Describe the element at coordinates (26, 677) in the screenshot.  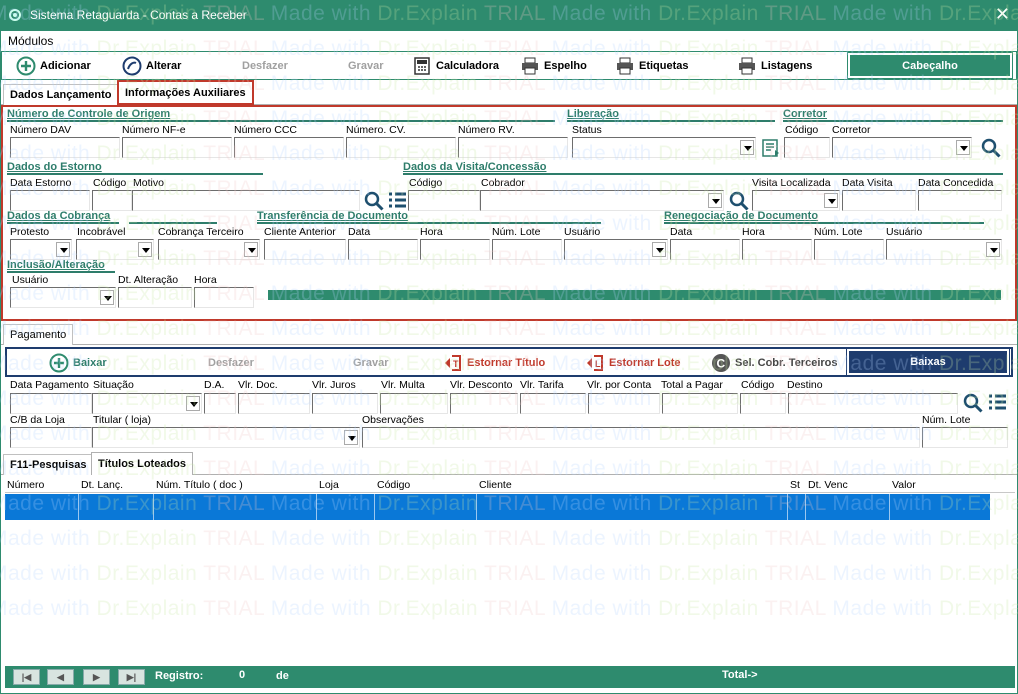
I see `first-record-icon: |◀` at that location.